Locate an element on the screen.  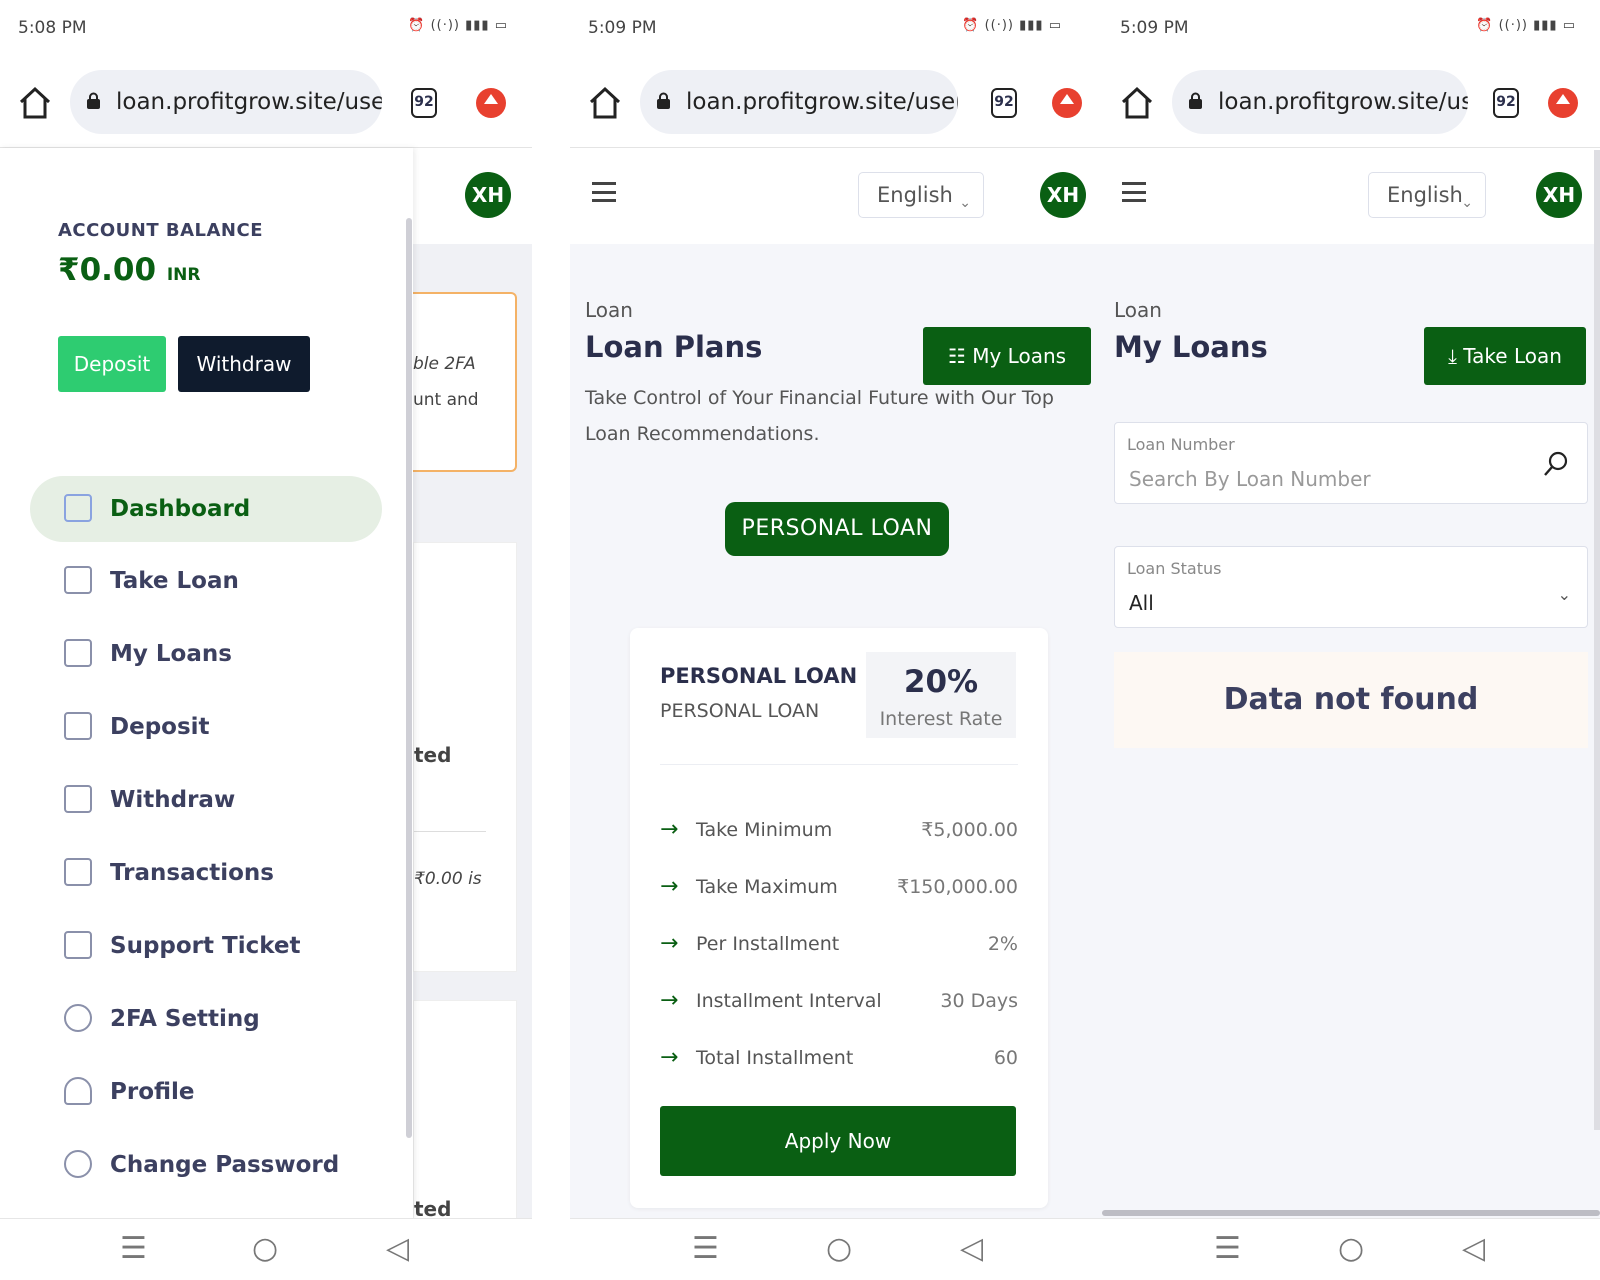
sidebar-item-transactions: Transactions is located at coordinates (206, 873).